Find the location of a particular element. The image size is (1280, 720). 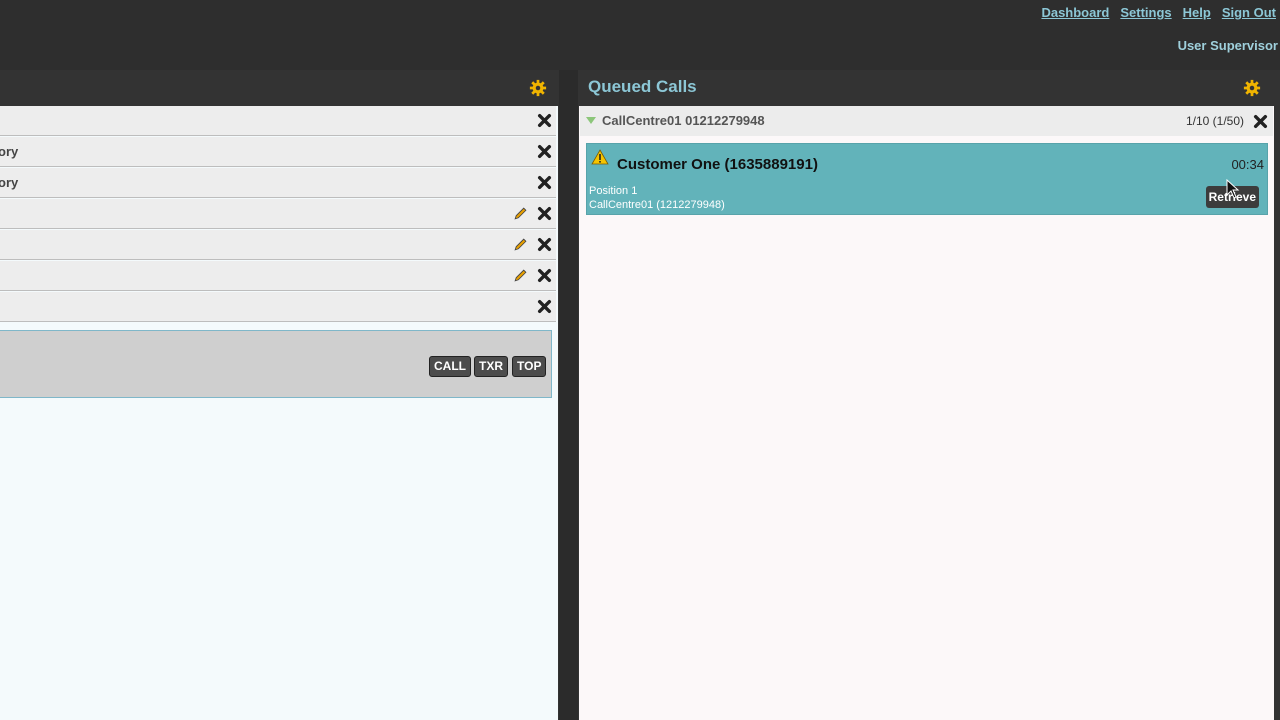

top-nav: Dashboard Settings Help Sign Out is located at coordinates (1153, 12).